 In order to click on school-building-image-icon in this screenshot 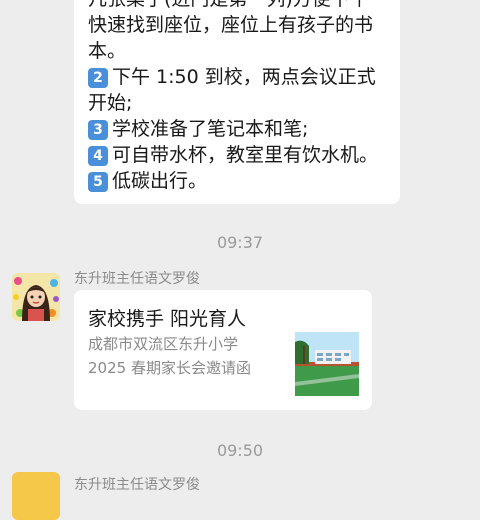, I will do `click(327, 364)`.